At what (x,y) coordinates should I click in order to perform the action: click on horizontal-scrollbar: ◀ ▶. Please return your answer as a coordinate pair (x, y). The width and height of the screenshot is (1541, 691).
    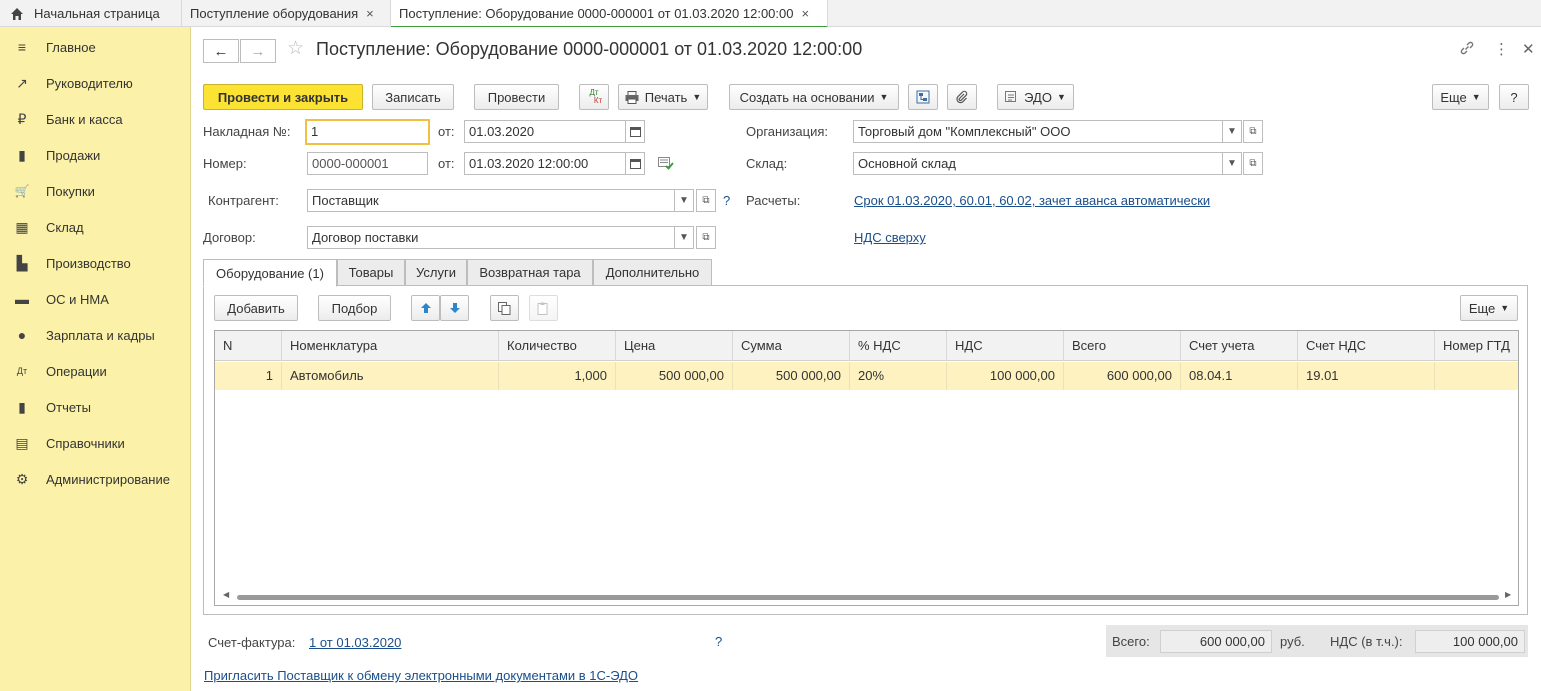
    Looking at the image, I should click on (868, 595).